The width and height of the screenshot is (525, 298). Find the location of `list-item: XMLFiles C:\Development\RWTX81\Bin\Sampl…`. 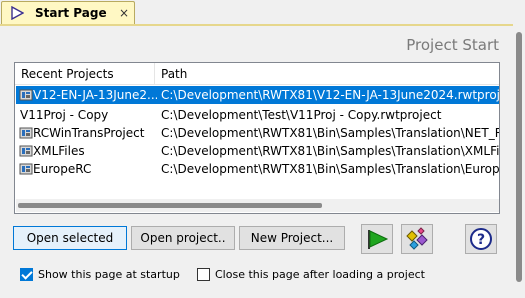

list-item: XMLFiles C:\Development\RWTX81\Bin\Sampl… is located at coordinates (258, 151).